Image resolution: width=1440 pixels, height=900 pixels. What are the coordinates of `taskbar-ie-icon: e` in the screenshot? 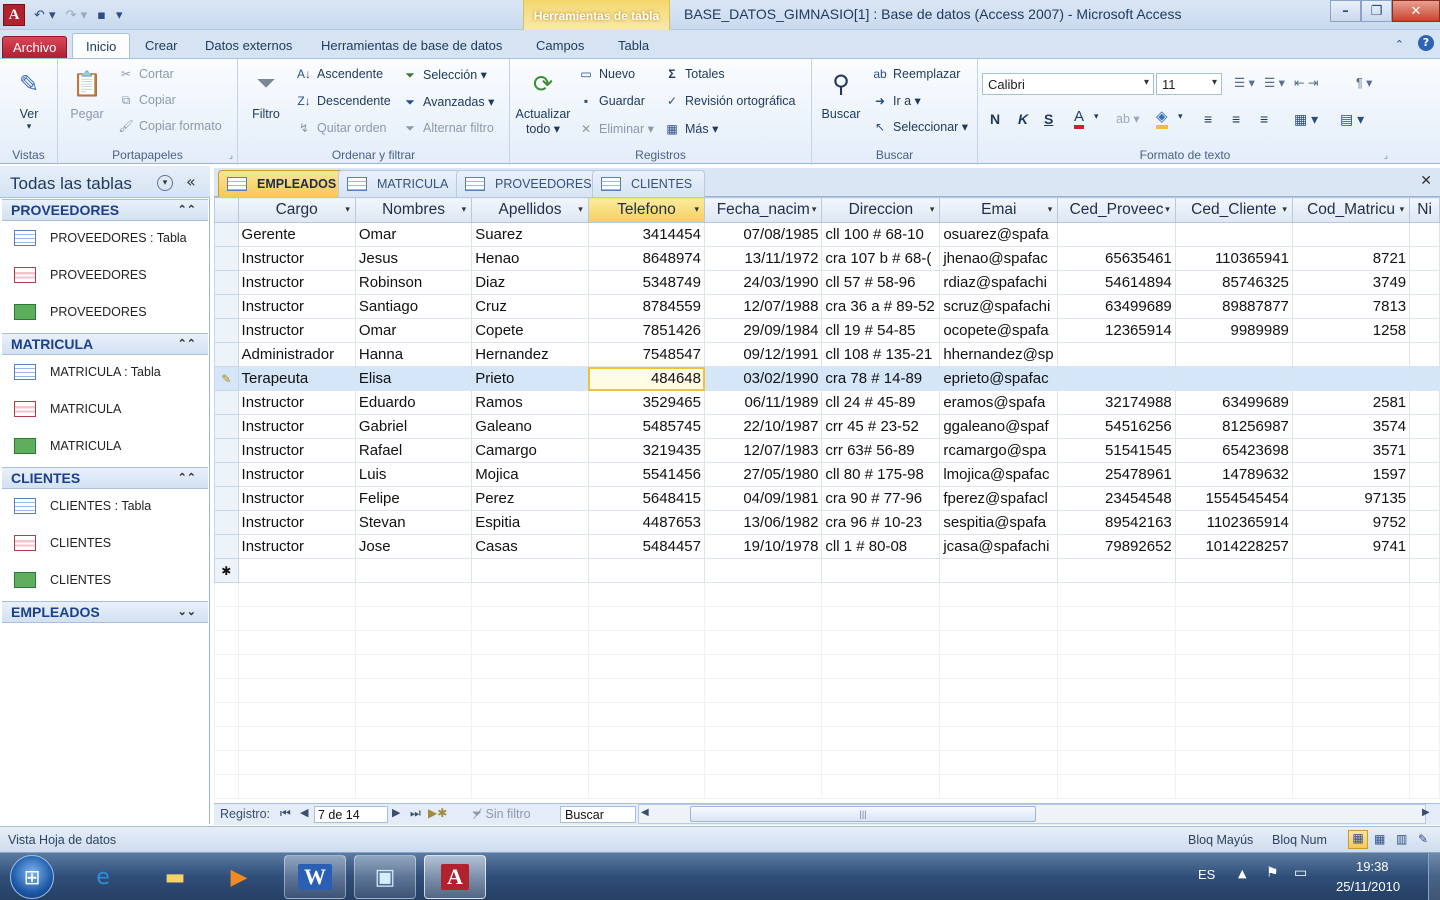 It's located at (103, 877).